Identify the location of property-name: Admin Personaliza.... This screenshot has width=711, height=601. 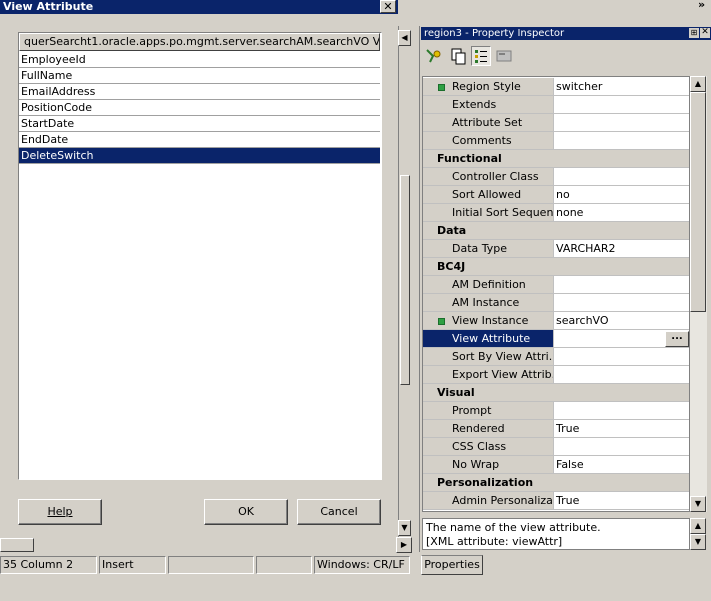
(488, 500).